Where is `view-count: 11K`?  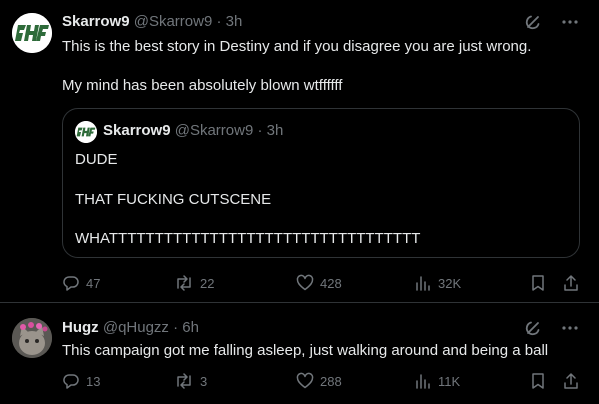 view-count: 11K is located at coordinates (449, 381).